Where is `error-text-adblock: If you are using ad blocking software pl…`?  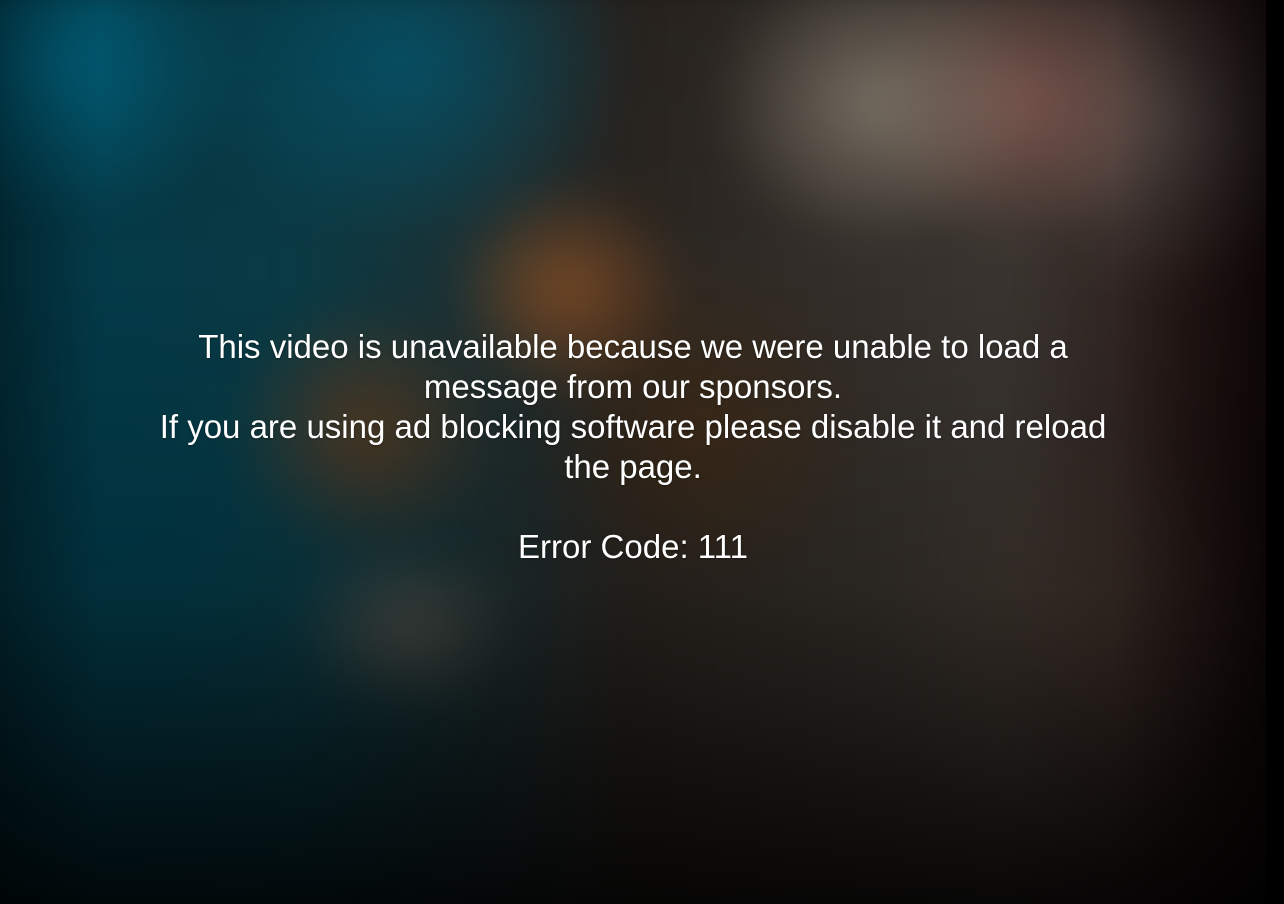
error-text-adblock: If you are using ad blocking software pl… is located at coordinates (633, 446).